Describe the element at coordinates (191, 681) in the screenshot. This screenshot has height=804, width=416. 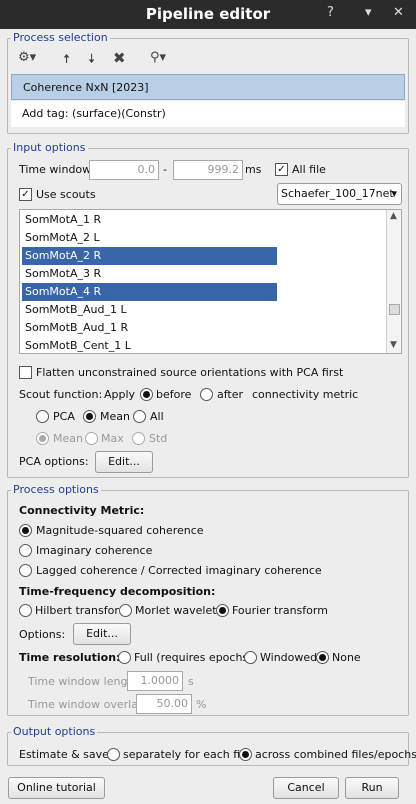
I see `tw-length-unit: s` at that location.